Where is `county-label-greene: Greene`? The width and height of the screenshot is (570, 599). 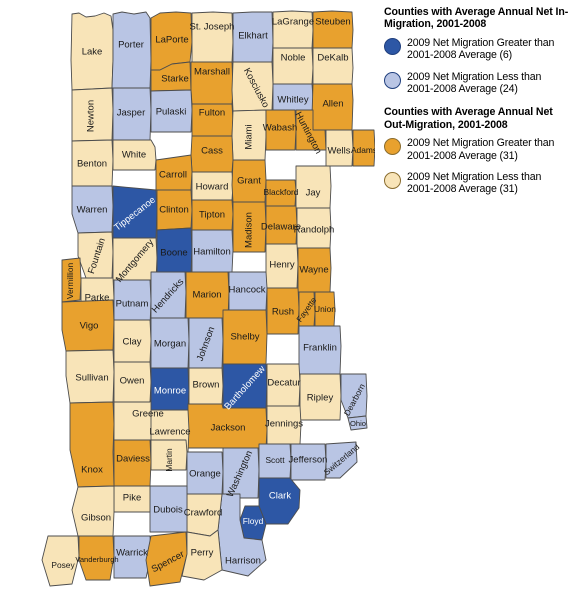
county-label-greene: Greene is located at coordinates (148, 414).